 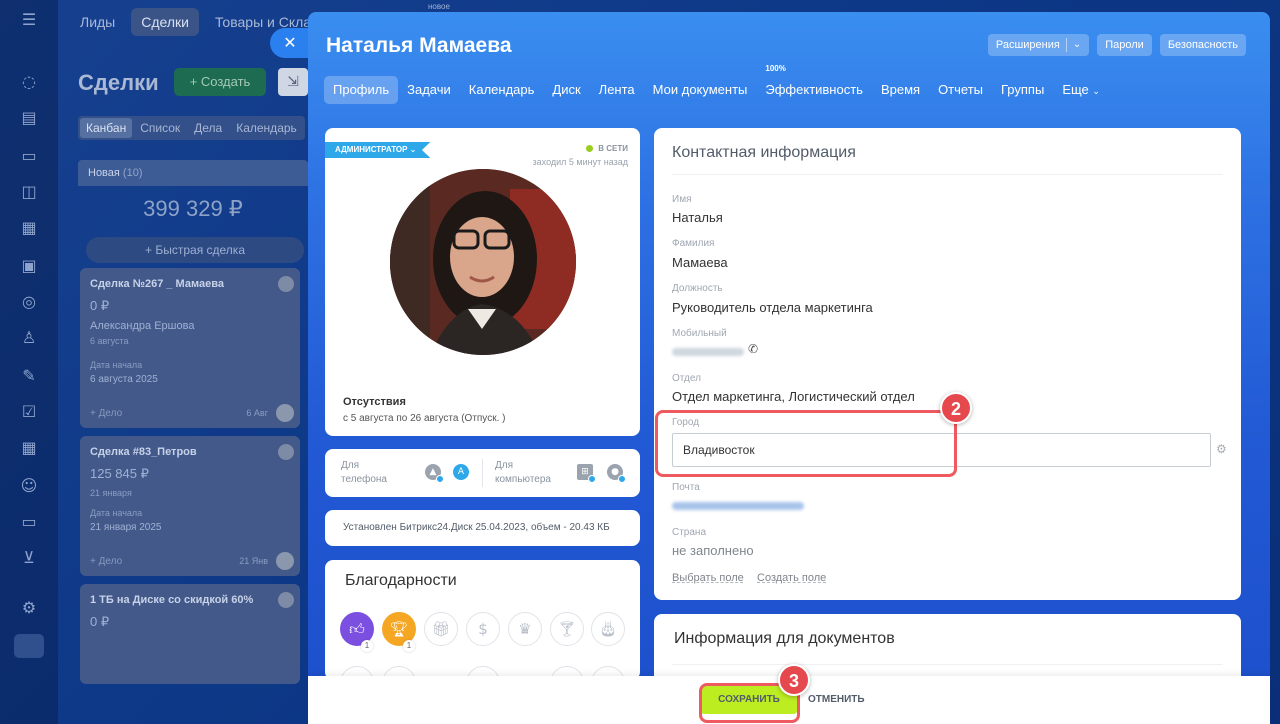 I want to click on gift-icon: 🎁︎, so click(x=441, y=629).